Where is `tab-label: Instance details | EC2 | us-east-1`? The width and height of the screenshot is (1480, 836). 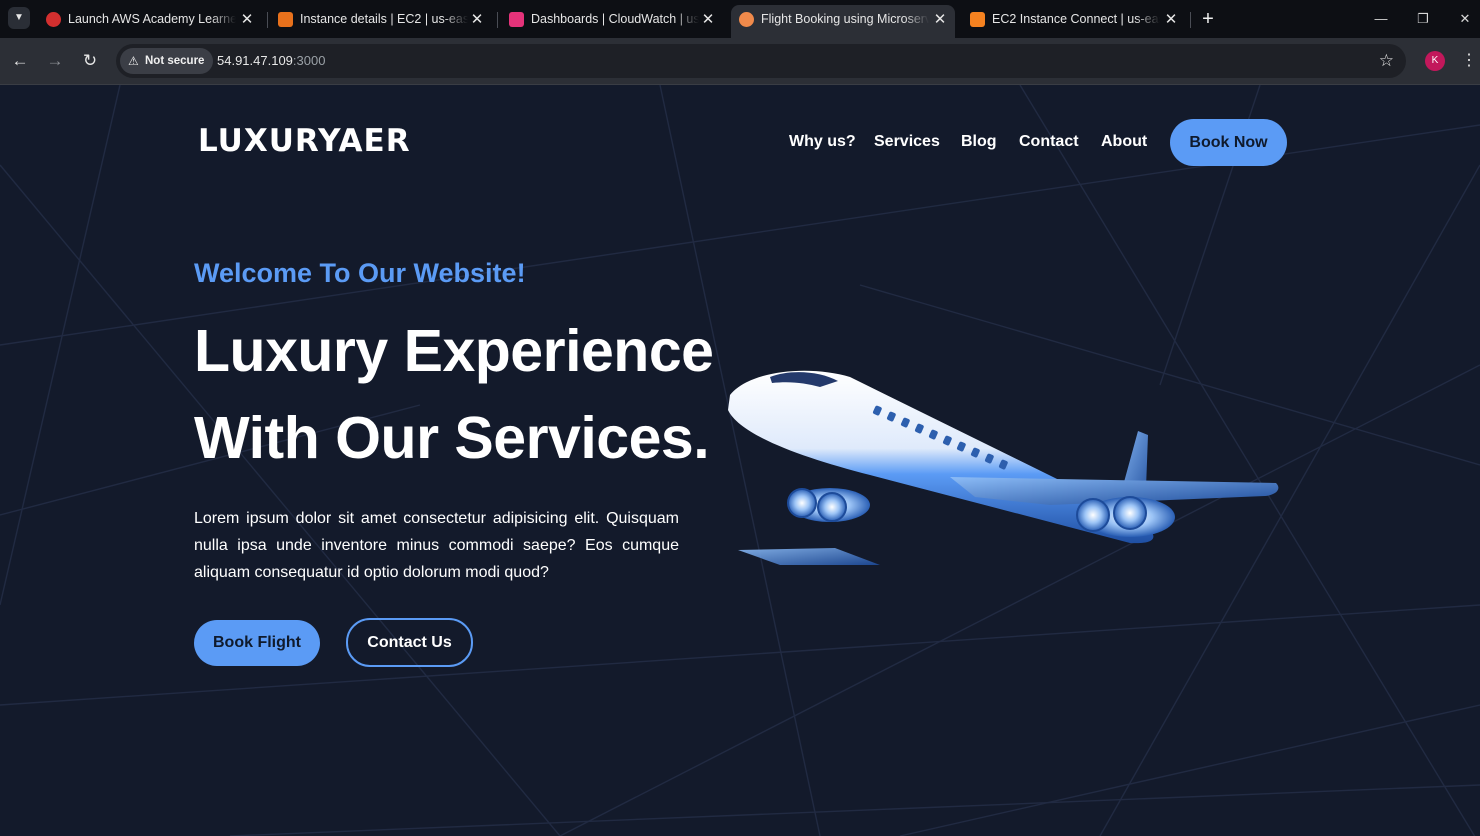
tab-label: Instance details | EC2 | us-east-1 is located at coordinates (384, 19).